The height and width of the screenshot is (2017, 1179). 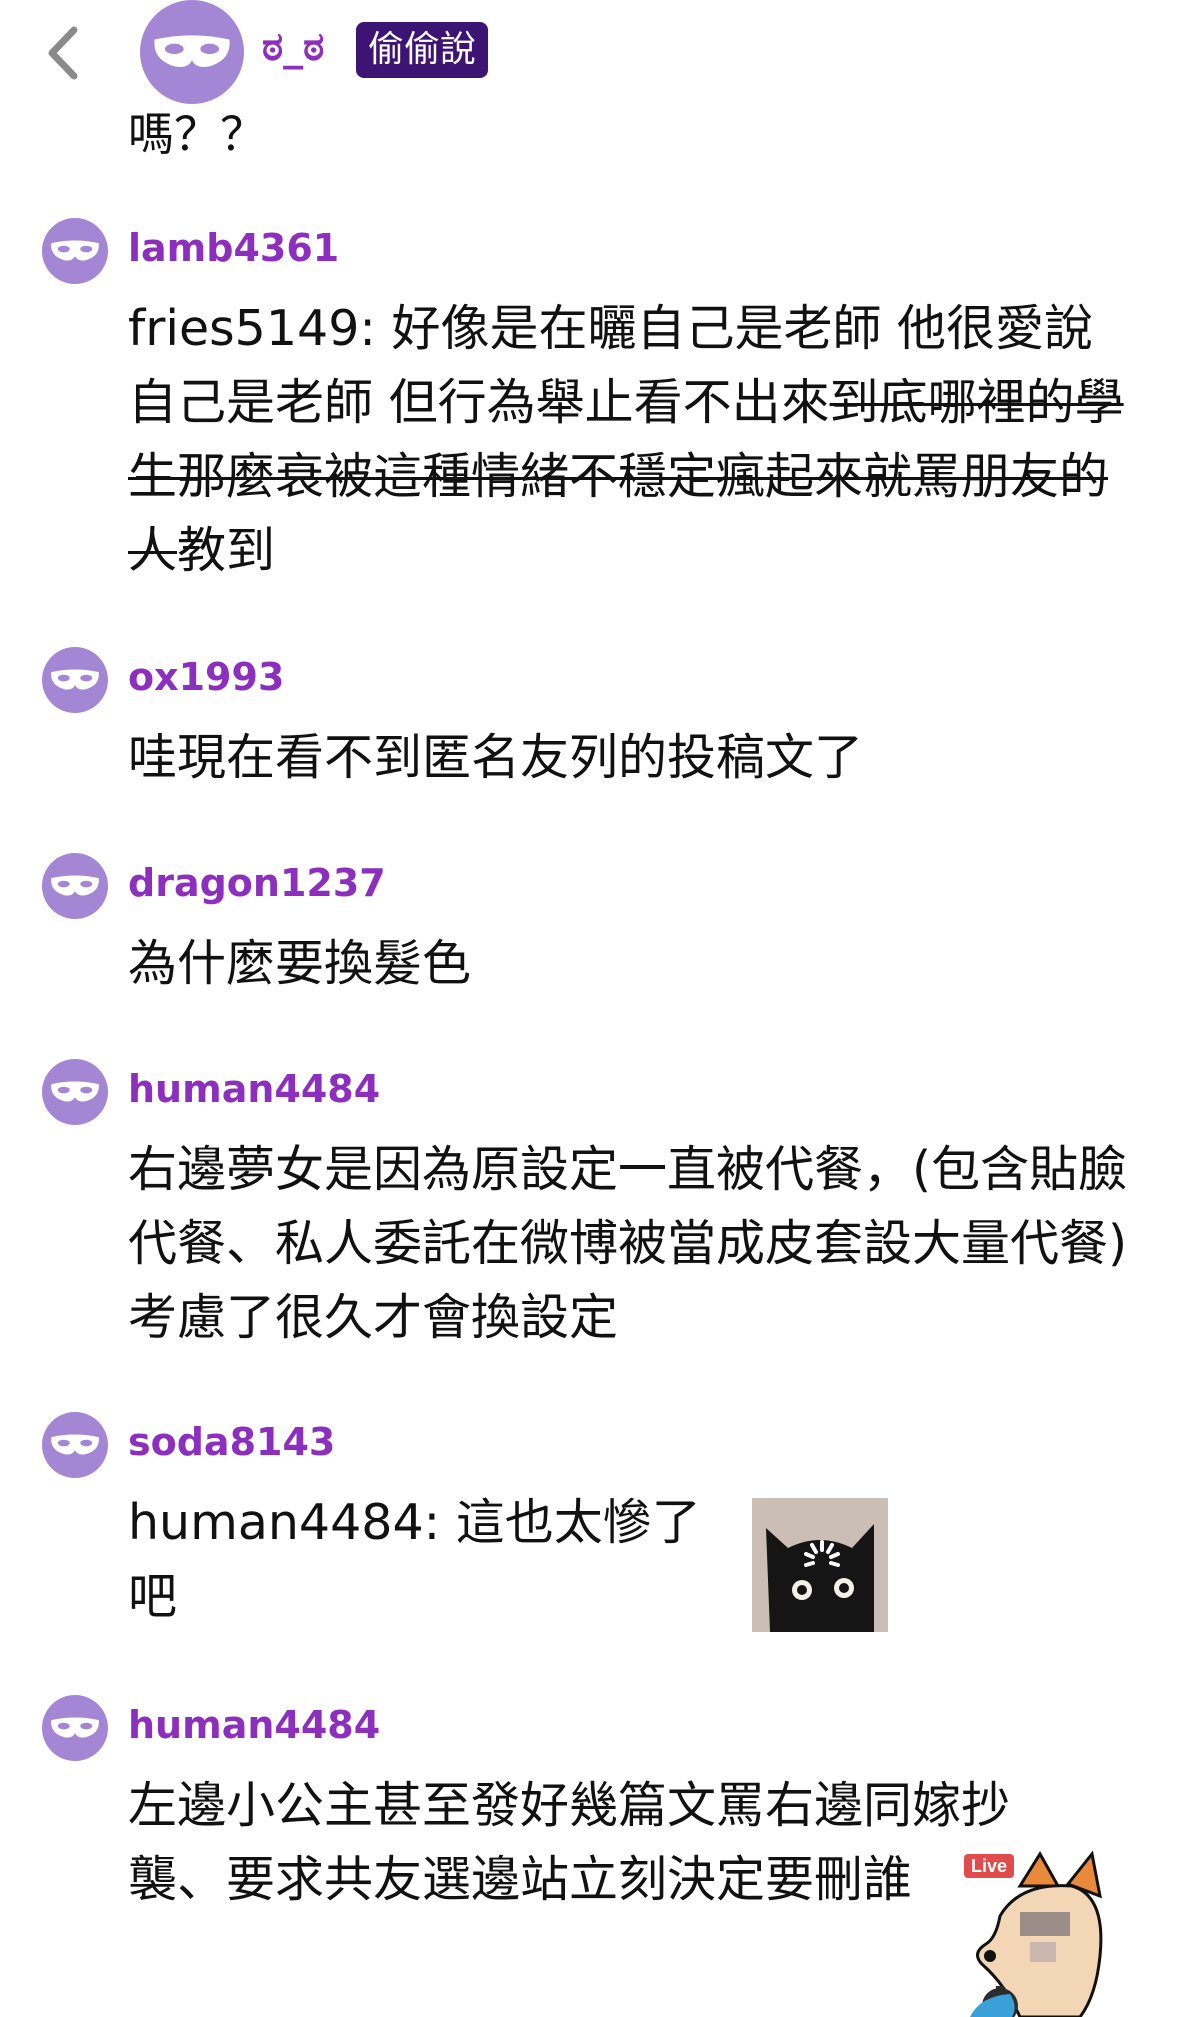 I want to click on comment-username: dragon1237, so click(x=257, y=883).